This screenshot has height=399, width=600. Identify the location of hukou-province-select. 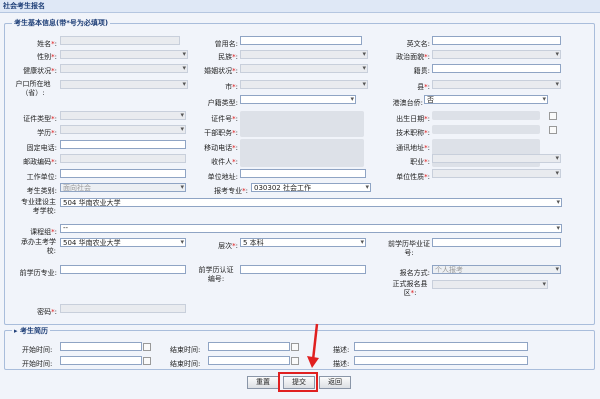
(124, 84).